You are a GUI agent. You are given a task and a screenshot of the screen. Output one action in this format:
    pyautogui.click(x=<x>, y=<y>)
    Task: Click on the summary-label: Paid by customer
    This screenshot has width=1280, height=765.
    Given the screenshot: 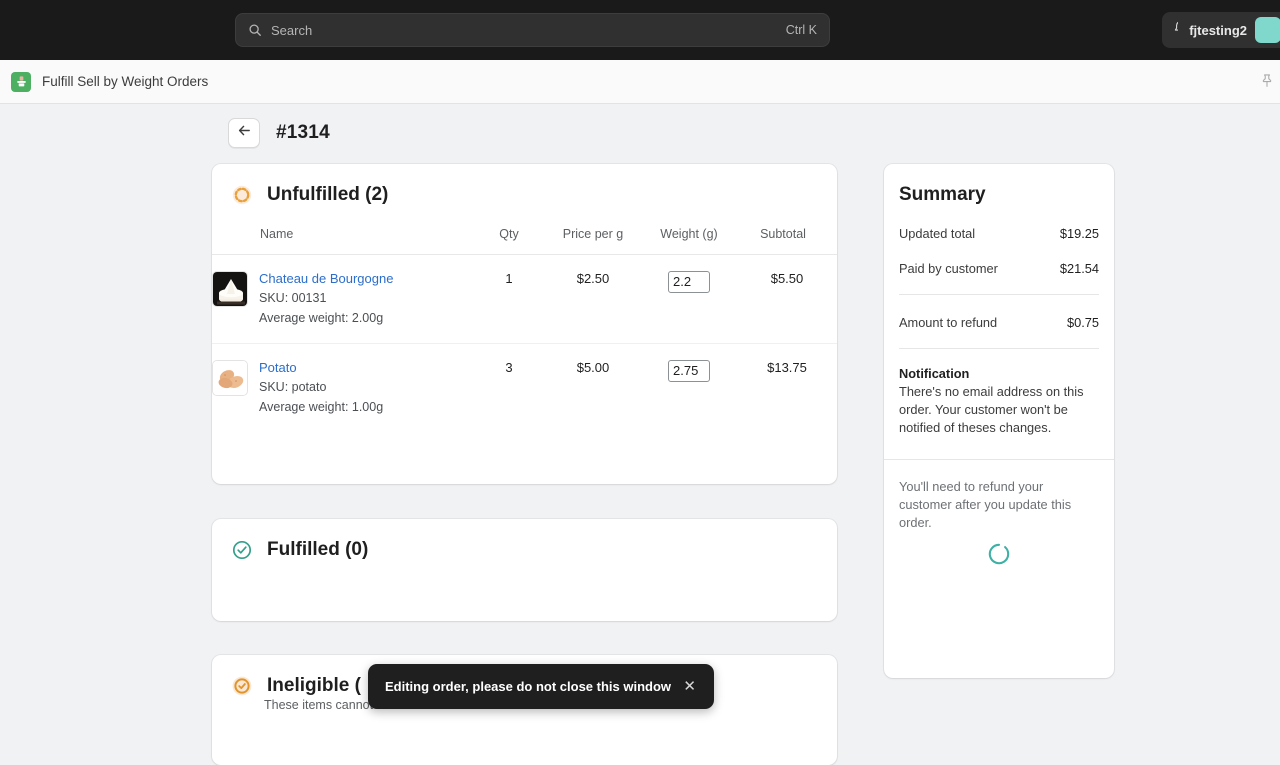 What is the action you would take?
    pyautogui.click(x=948, y=268)
    